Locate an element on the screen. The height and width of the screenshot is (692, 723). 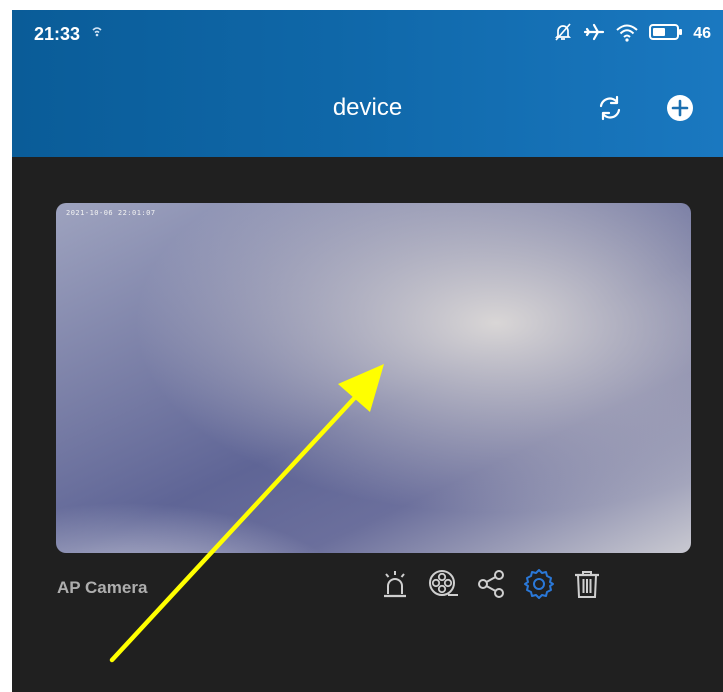
alarm-button is located at coordinates (395, 586).